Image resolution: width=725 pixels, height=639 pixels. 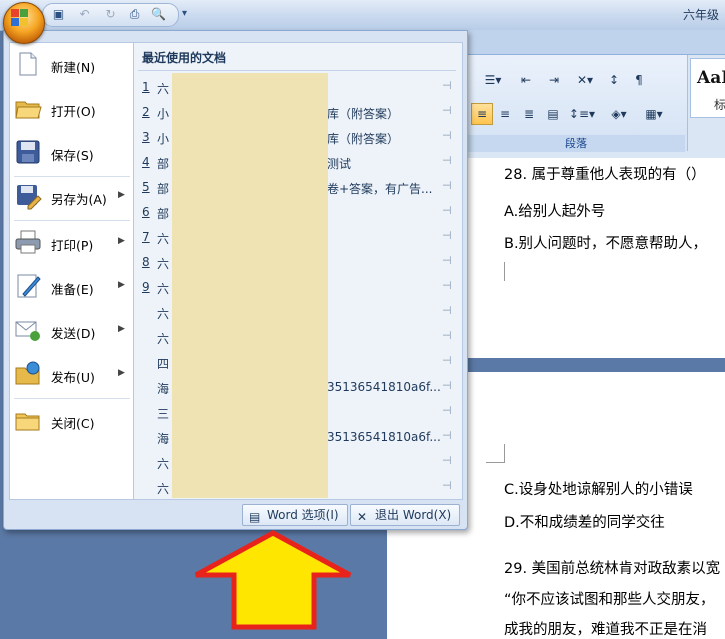 I want to click on menu-item-save-as: 另存为(A) ▶, so click(x=71, y=197).